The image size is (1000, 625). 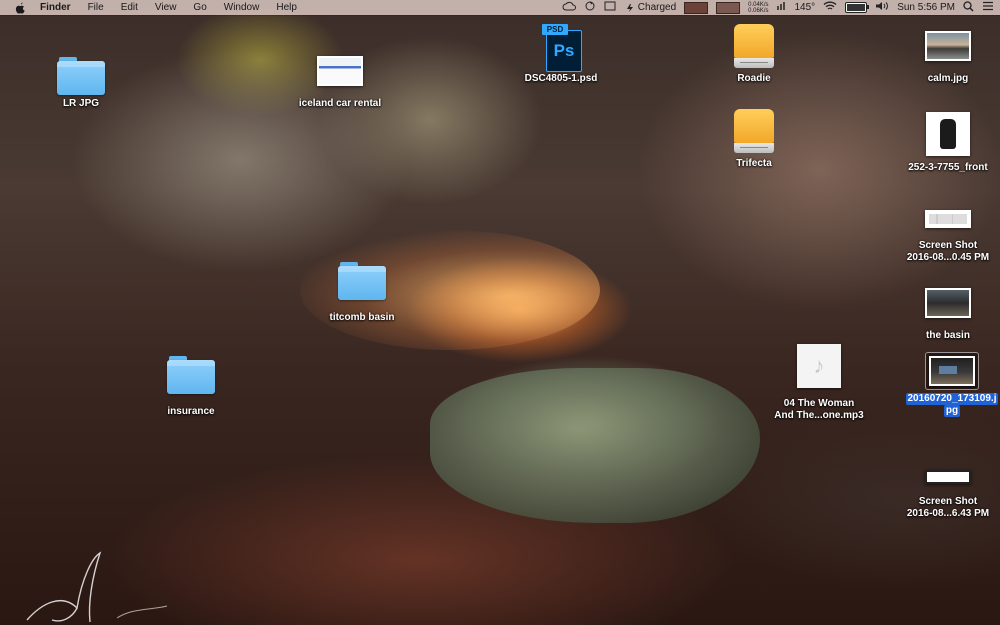 What do you see at coordinates (555, 29) in the screenshot?
I see `psd-badge: PSD` at bounding box center [555, 29].